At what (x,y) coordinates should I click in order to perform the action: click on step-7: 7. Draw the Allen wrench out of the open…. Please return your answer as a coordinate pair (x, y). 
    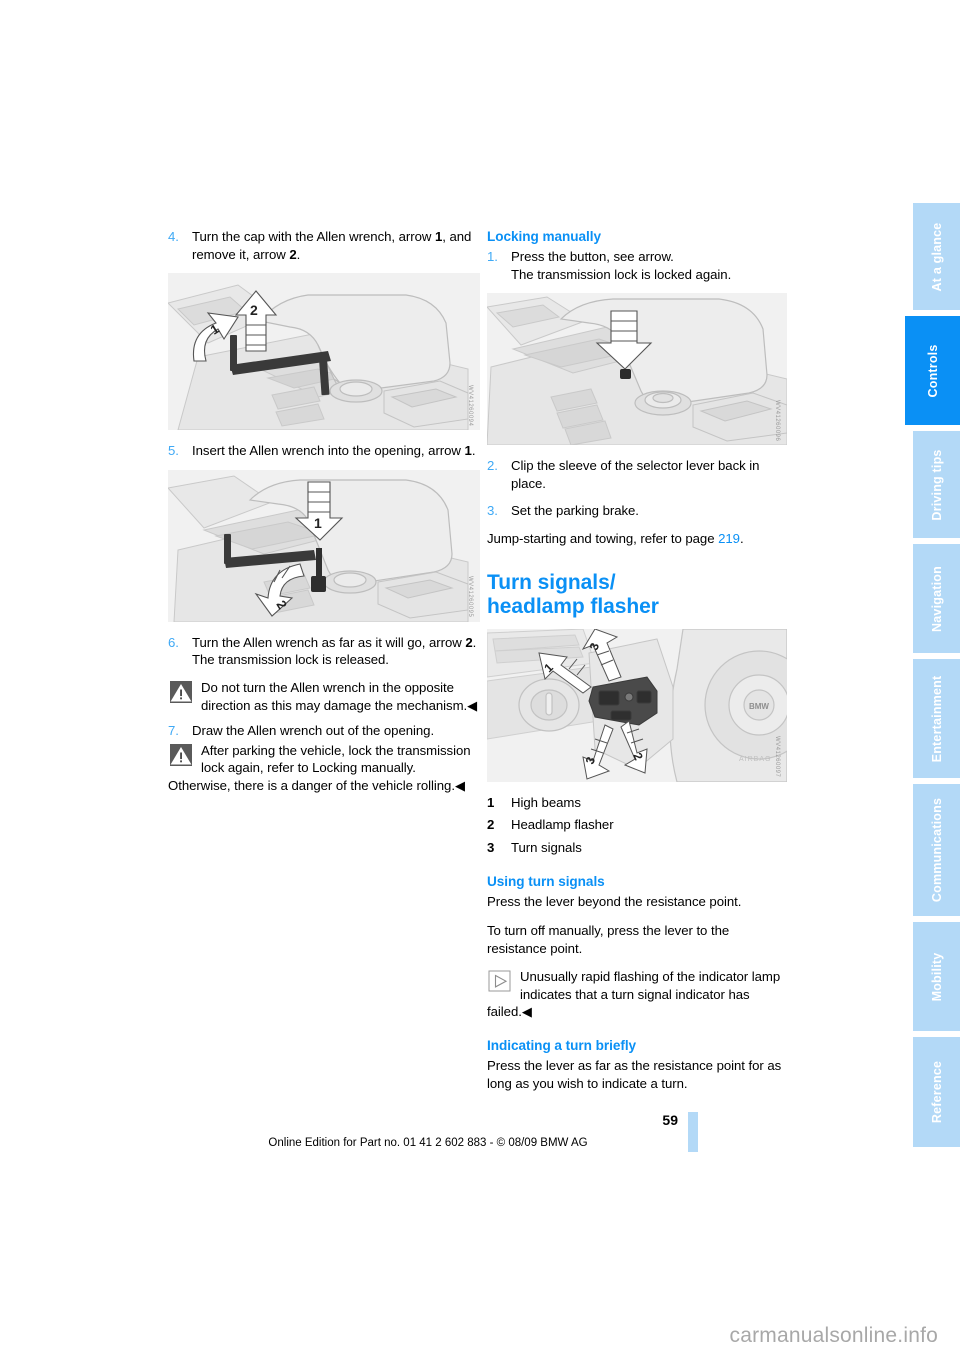
    Looking at the image, I should click on (324, 731).